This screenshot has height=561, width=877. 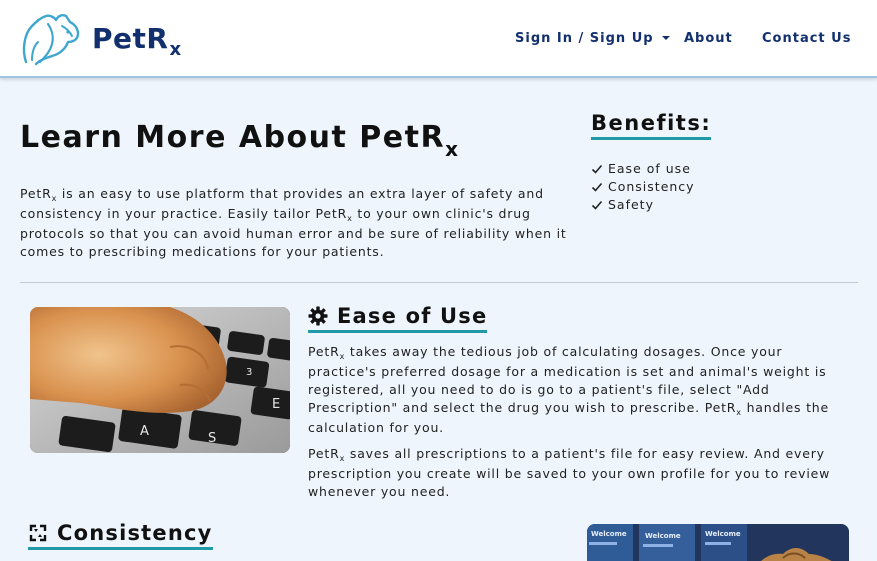 What do you see at coordinates (249, 372) in the screenshot?
I see `svg-text: 3` at bounding box center [249, 372].